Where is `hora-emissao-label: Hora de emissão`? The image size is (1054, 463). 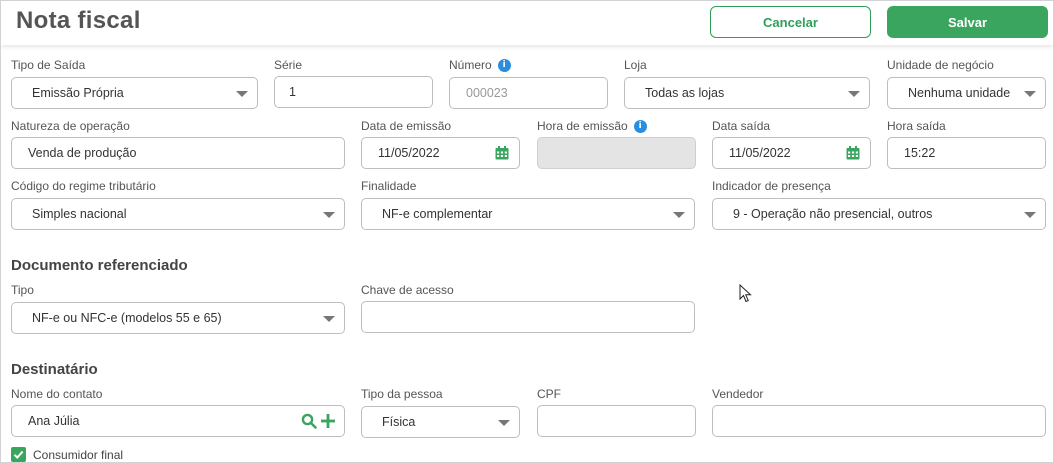
hora-emissao-label: Hora de emissão is located at coordinates (582, 126).